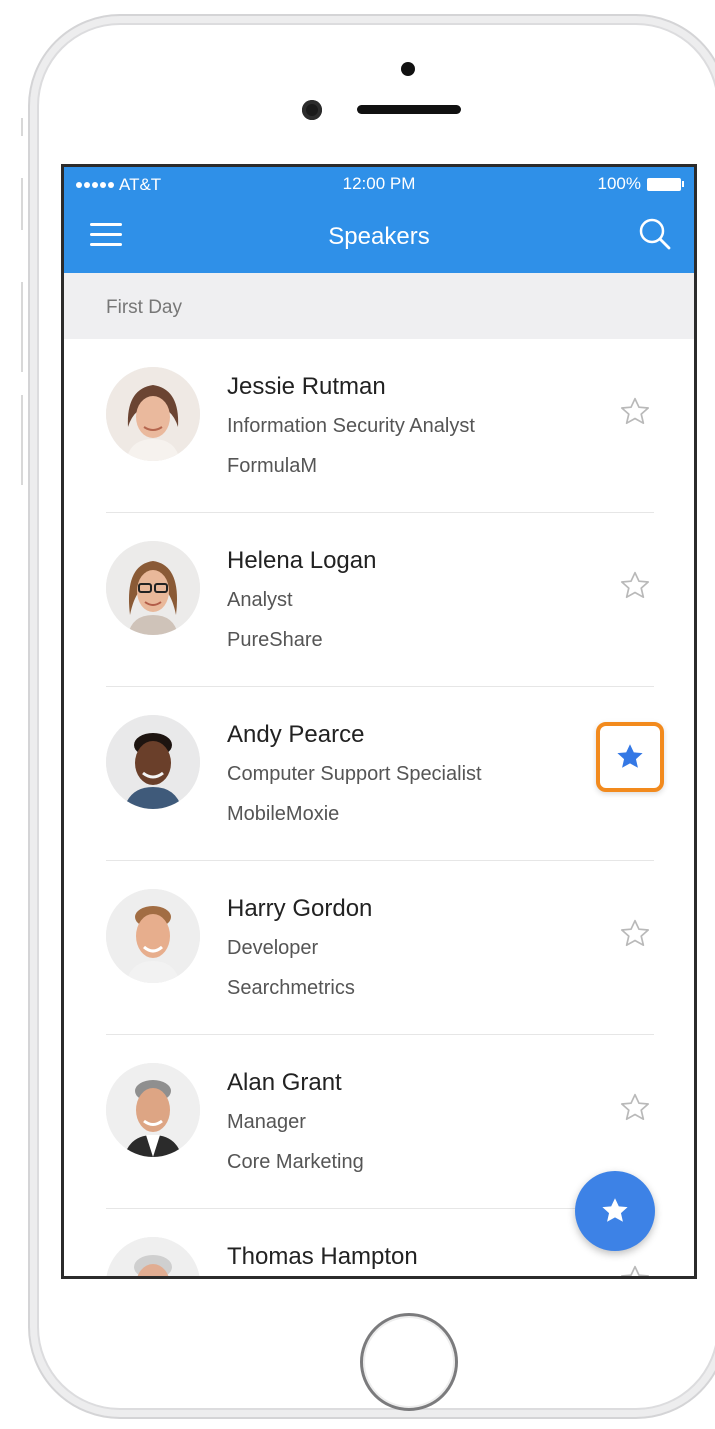  Describe the element at coordinates (379, 184) in the screenshot. I see `status-bar: AT&T 12:00 PM 100%` at that location.